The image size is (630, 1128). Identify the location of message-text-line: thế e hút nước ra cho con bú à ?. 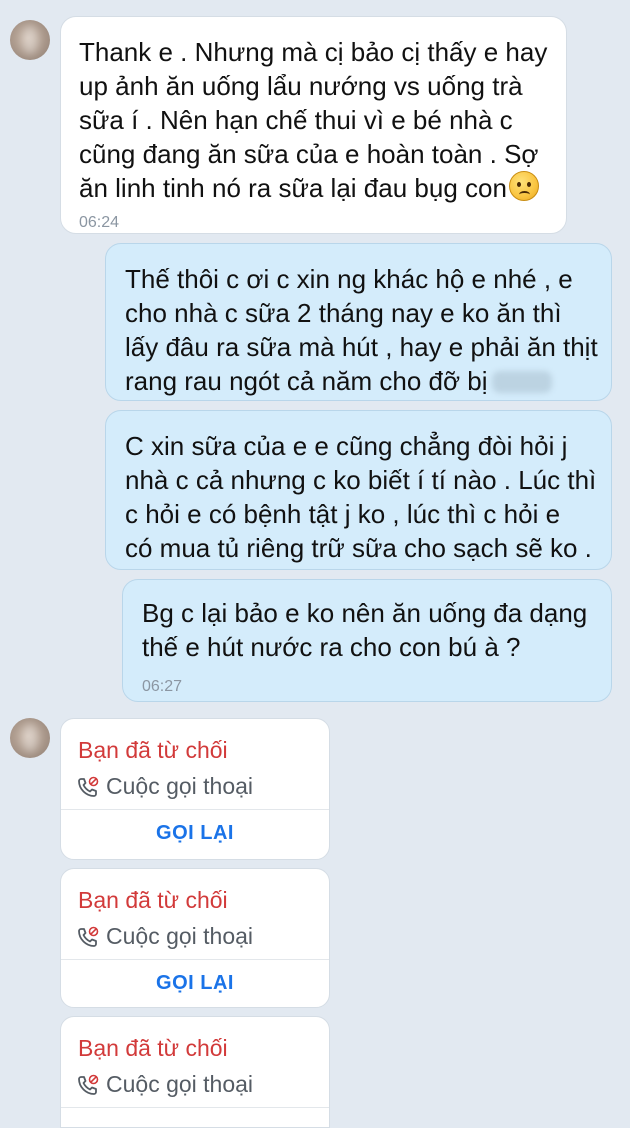
(331, 647).